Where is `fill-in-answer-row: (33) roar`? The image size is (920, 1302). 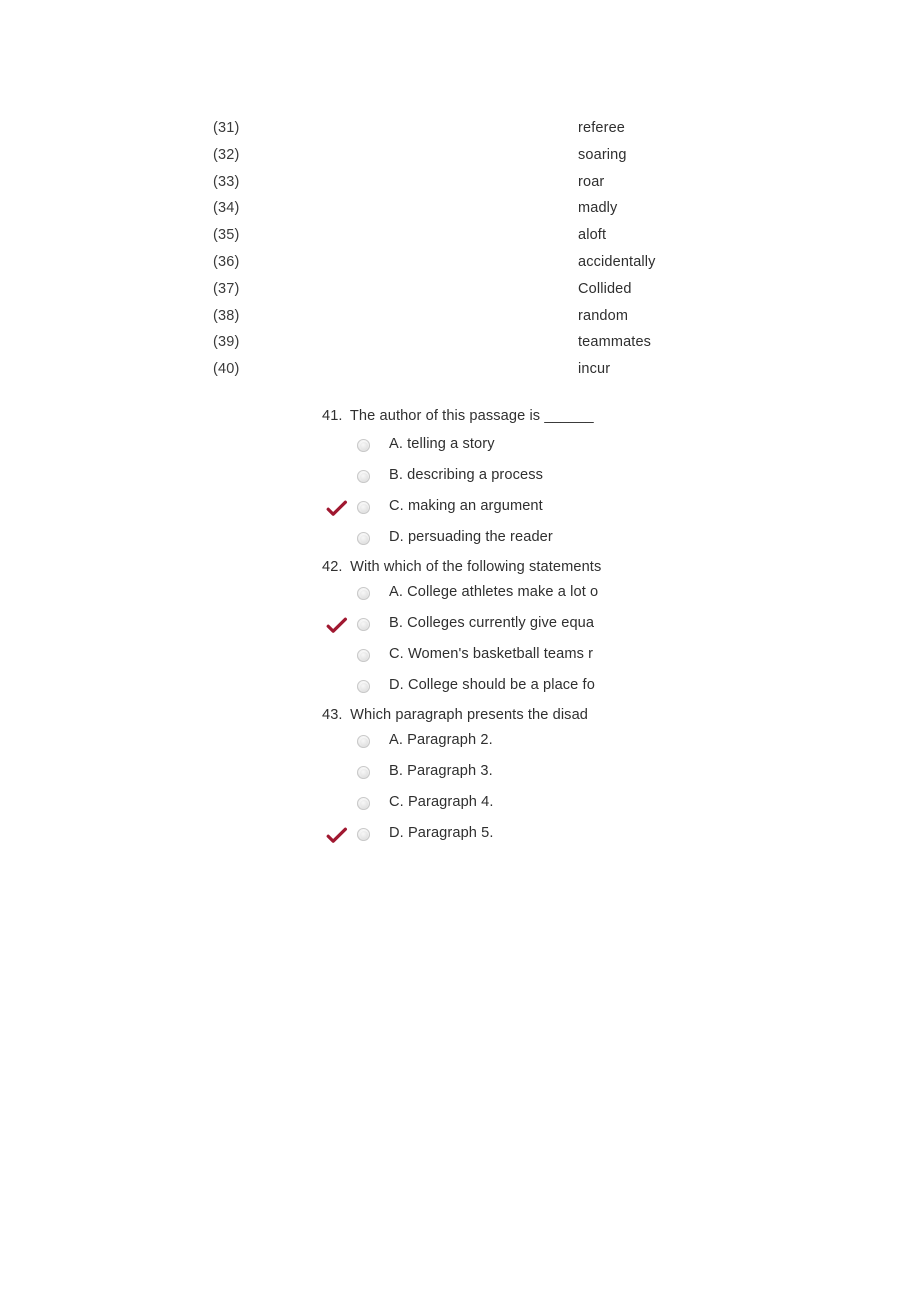
fill-in-answer-row: (33) roar is located at coordinates (460, 185).